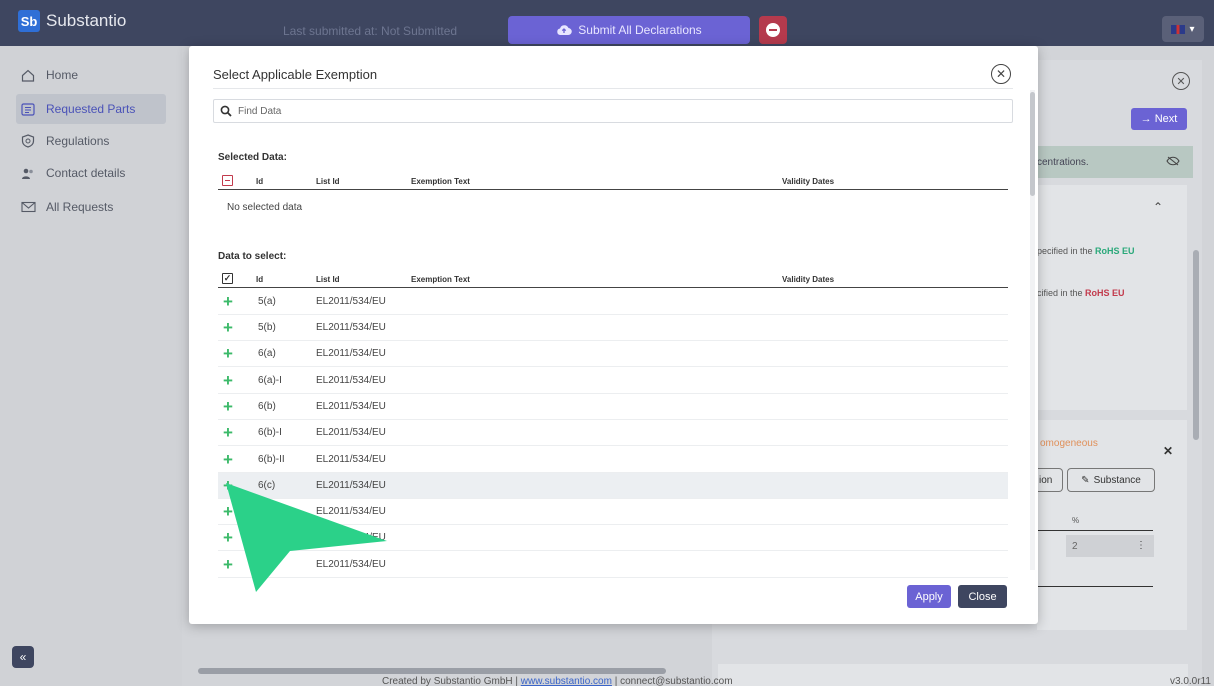 Image resolution: width=1214 pixels, height=686 pixels. I want to click on cloud-upload-icon, so click(565, 30).